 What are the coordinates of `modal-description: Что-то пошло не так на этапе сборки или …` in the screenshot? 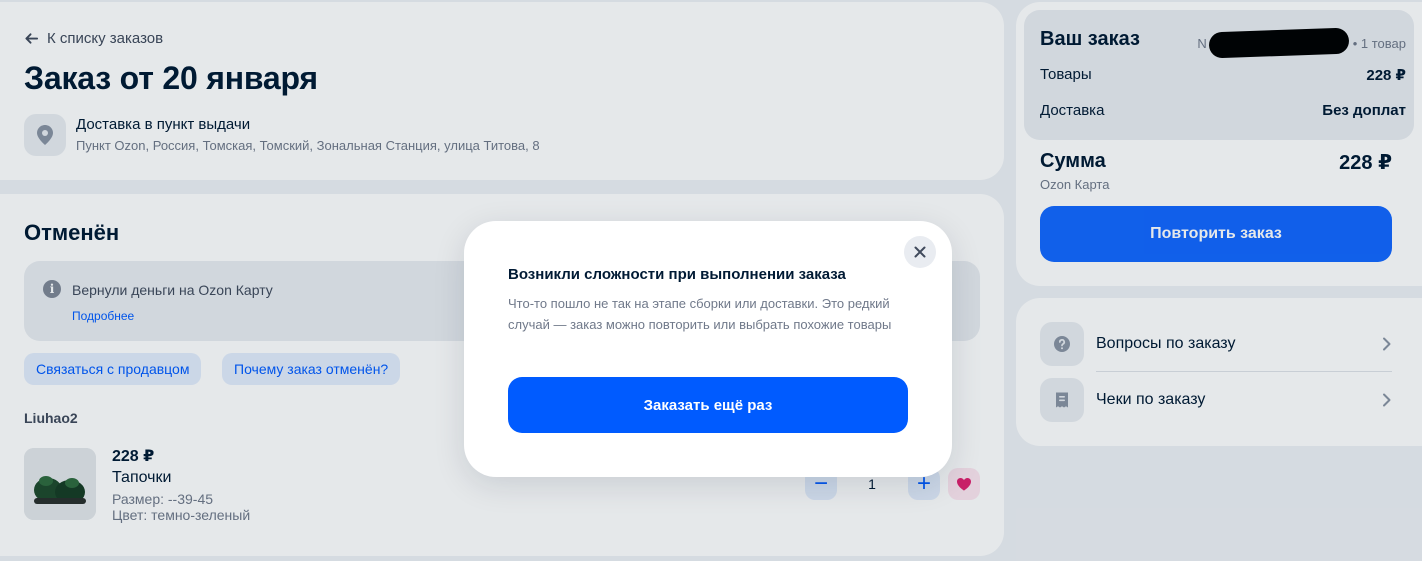 It's located at (700, 314).